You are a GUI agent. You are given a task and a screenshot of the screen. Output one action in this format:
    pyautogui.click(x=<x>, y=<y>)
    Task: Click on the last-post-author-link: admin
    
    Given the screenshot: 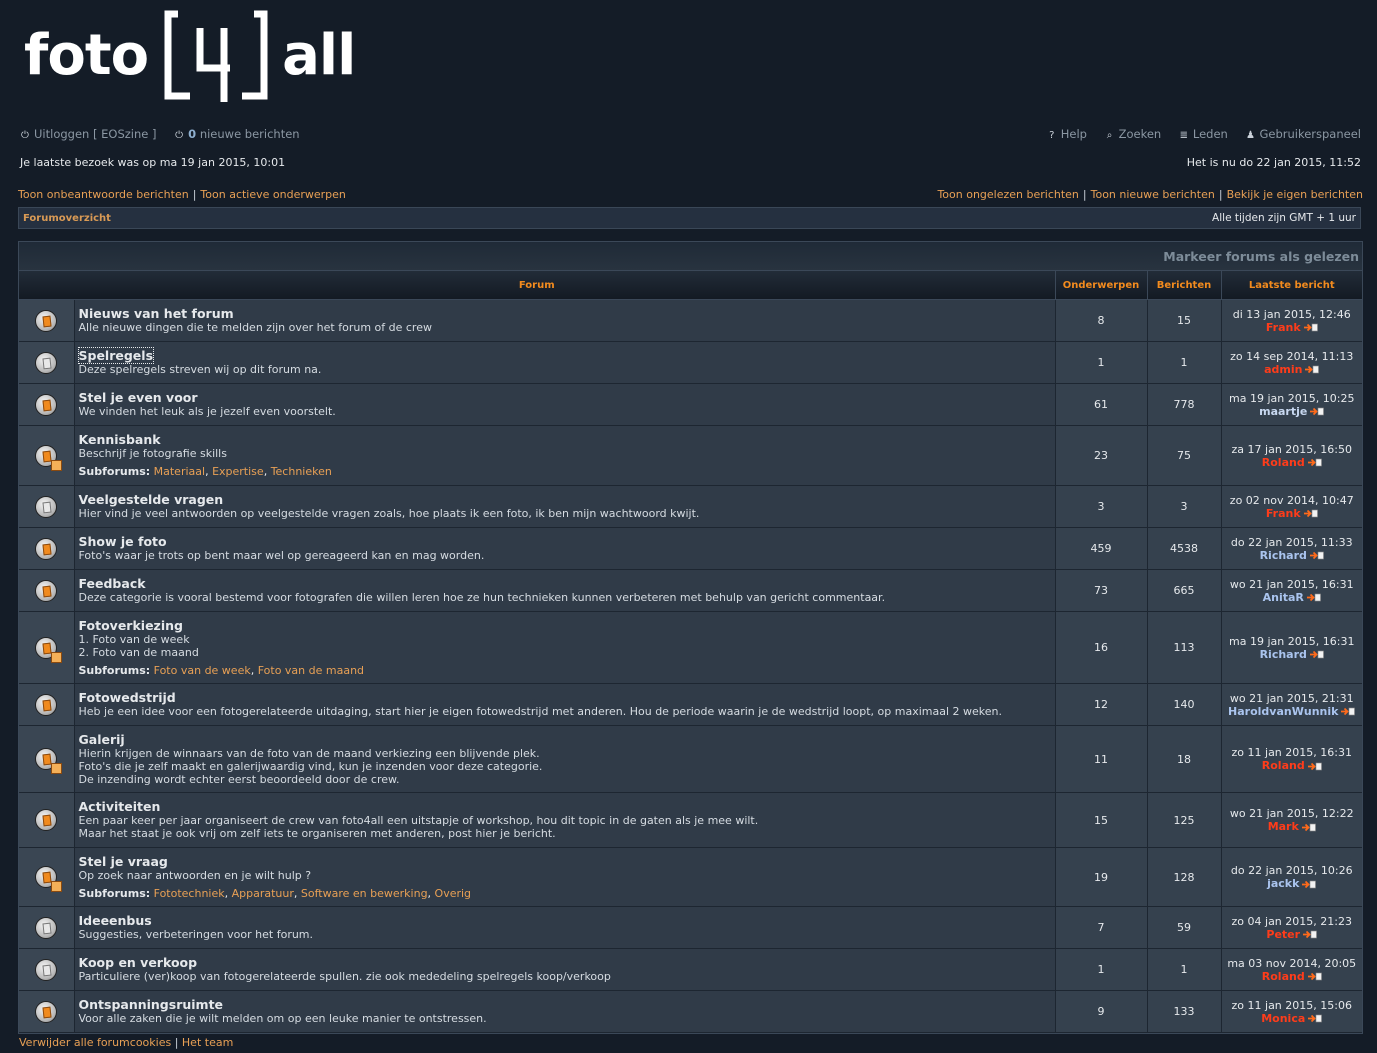 What is the action you would take?
    pyautogui.click(x=1283, y=369)
    